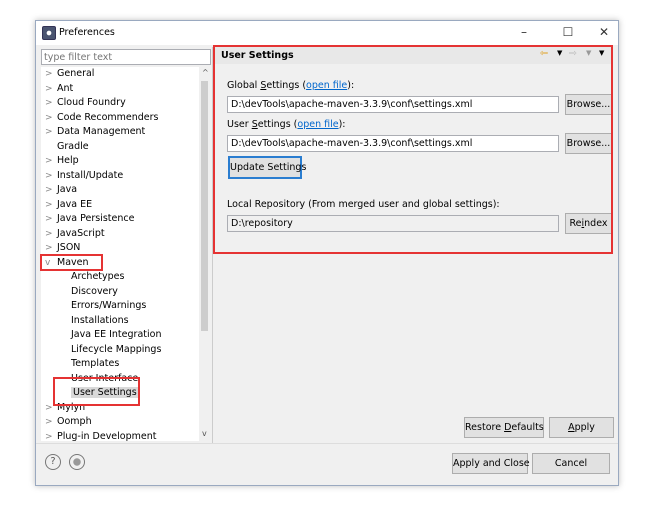 The image size is (650, 507). Describe the element at coordinates (491, 463) in the screenshot. I see `apply-and-close-button: Apply and Close` at that location.